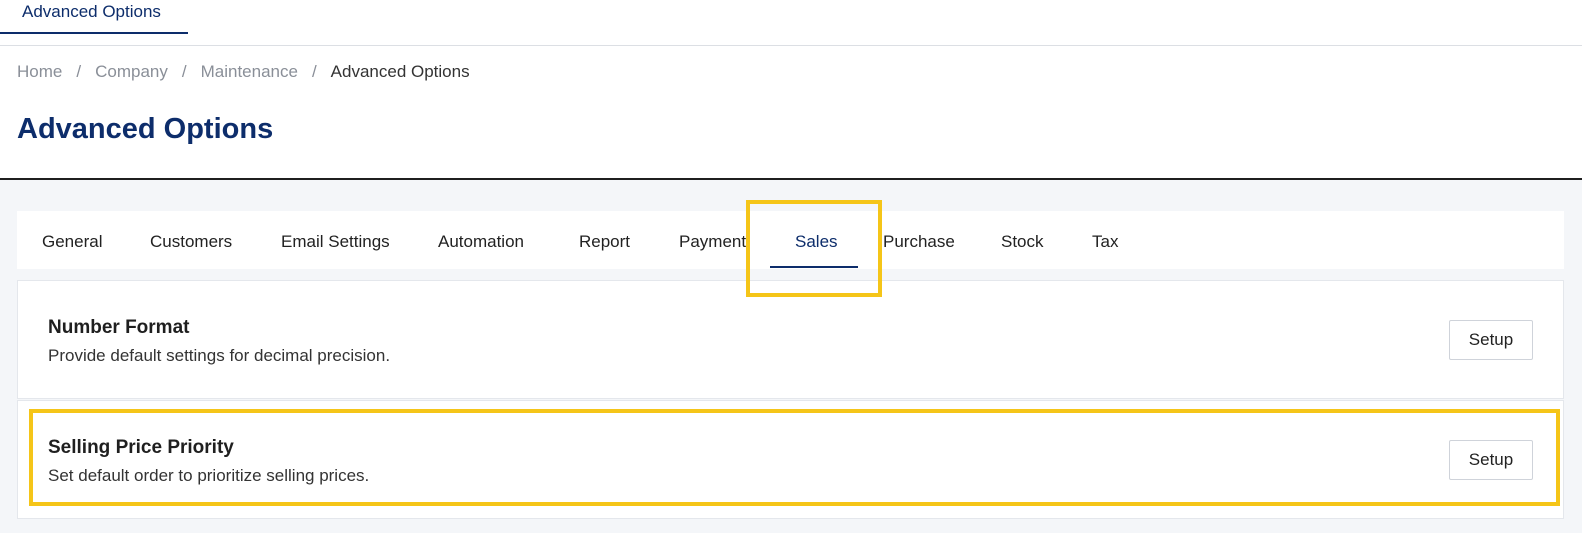 This screenshot has width=1582, height=533. What do you see at coordinates (72, 240) in the screenshot?
I see `tab-general: General` at bounding box center [72, 240].